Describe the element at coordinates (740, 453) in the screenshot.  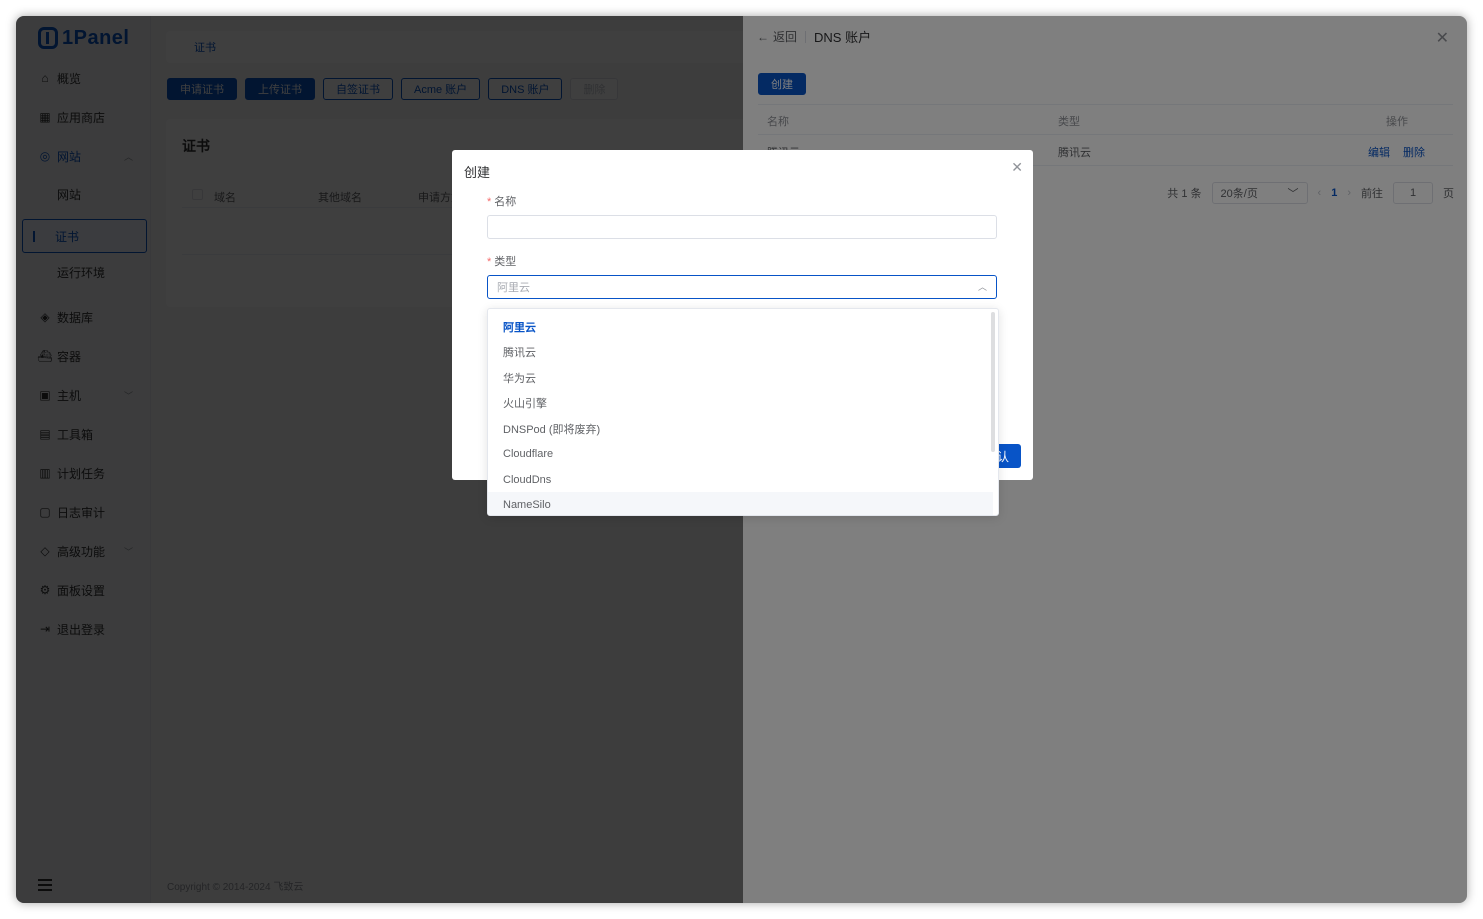
I see `dropdown-option: Cloudflare` at that location.